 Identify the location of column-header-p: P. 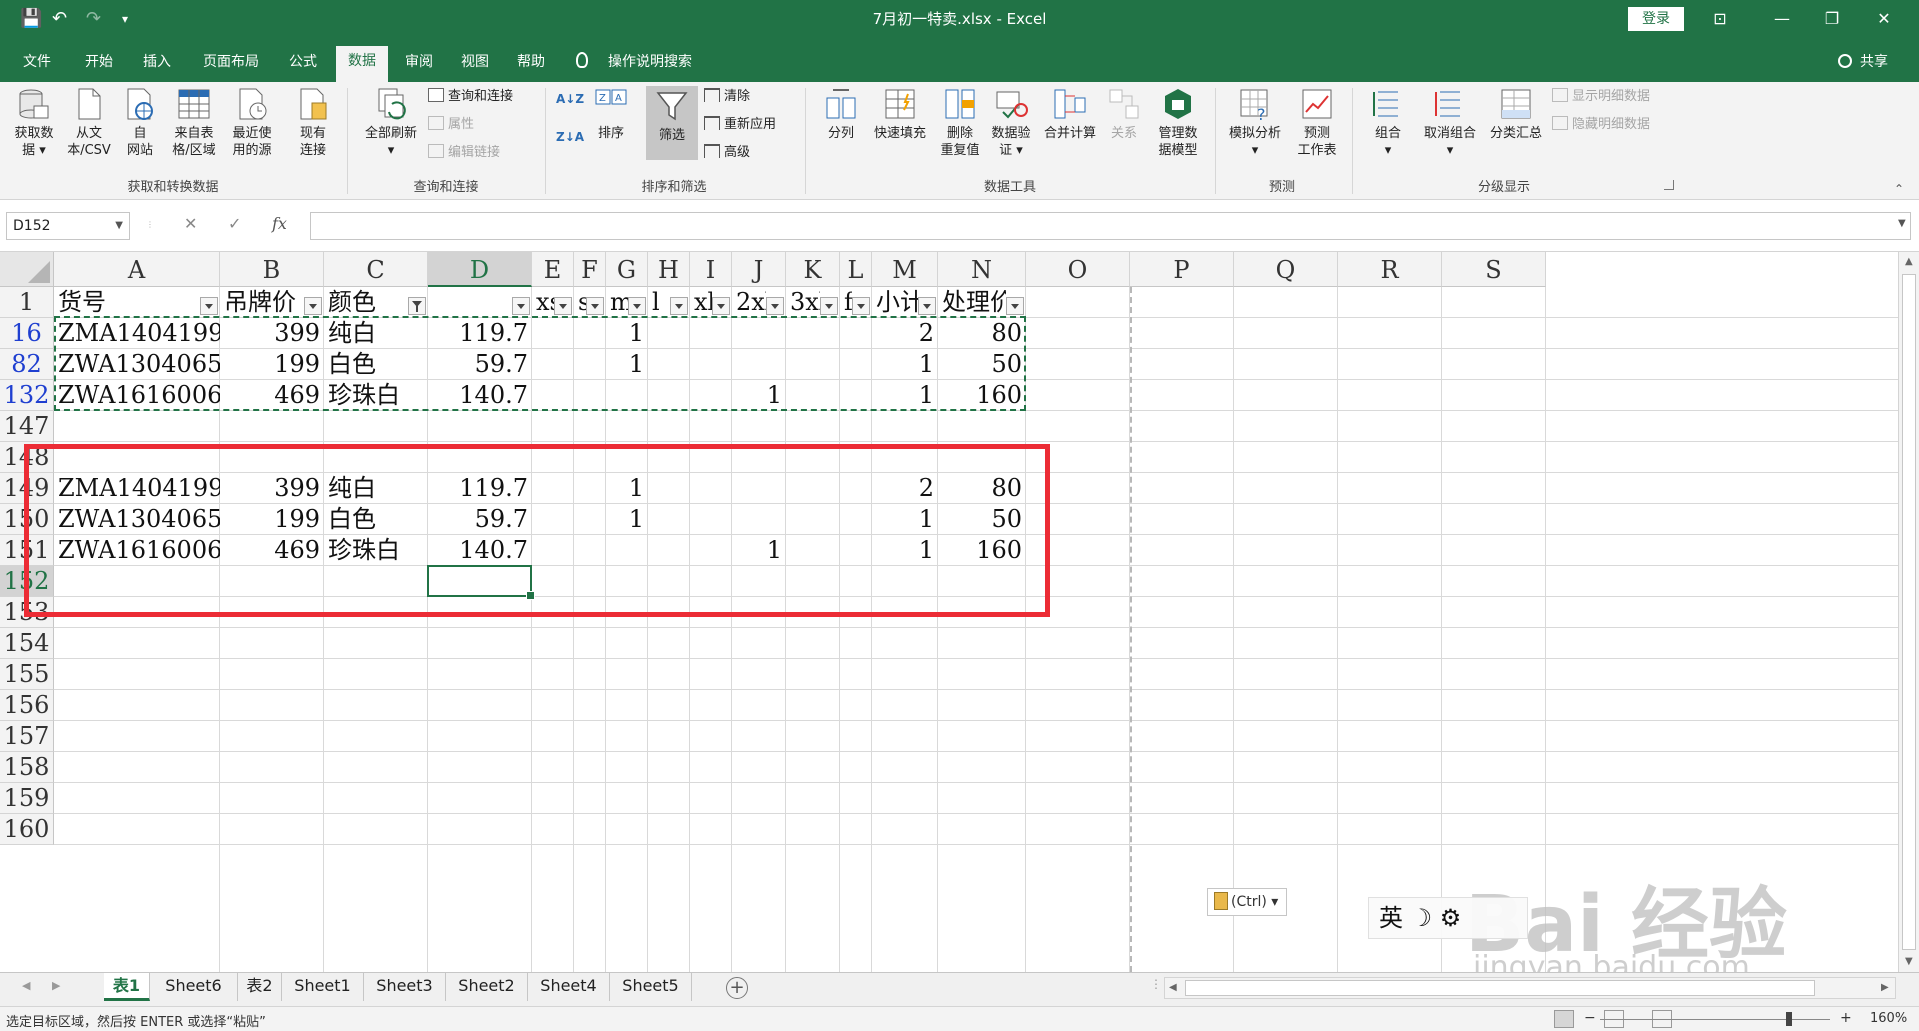
(1182, 269).